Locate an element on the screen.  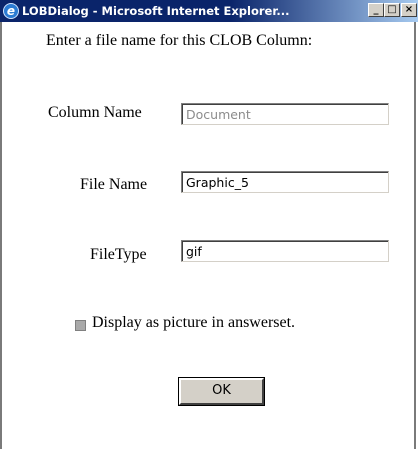
prompt-text: Enter a file name for this CLOB Column: is located at coordinates (179, 40).